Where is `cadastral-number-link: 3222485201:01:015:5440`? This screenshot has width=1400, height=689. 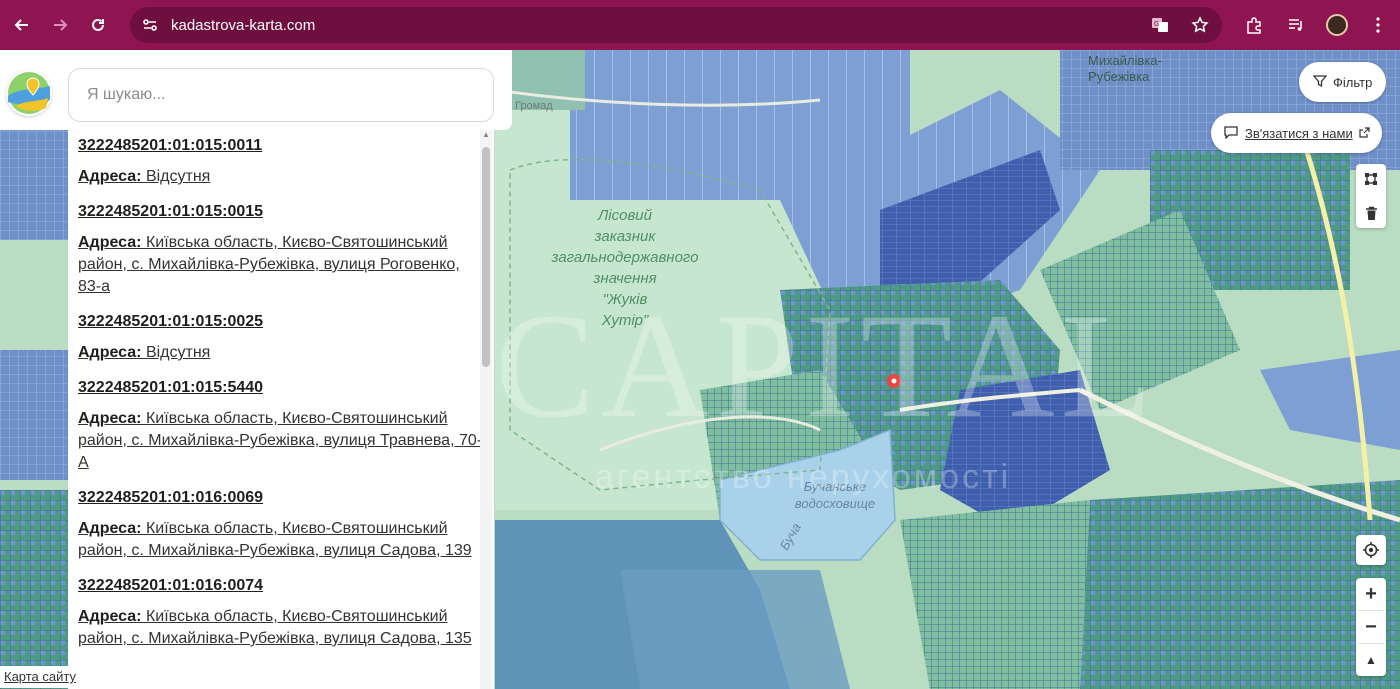 cadastral-number-link: 3222485201:01:015:5440 is located at coordinates (281, 388).